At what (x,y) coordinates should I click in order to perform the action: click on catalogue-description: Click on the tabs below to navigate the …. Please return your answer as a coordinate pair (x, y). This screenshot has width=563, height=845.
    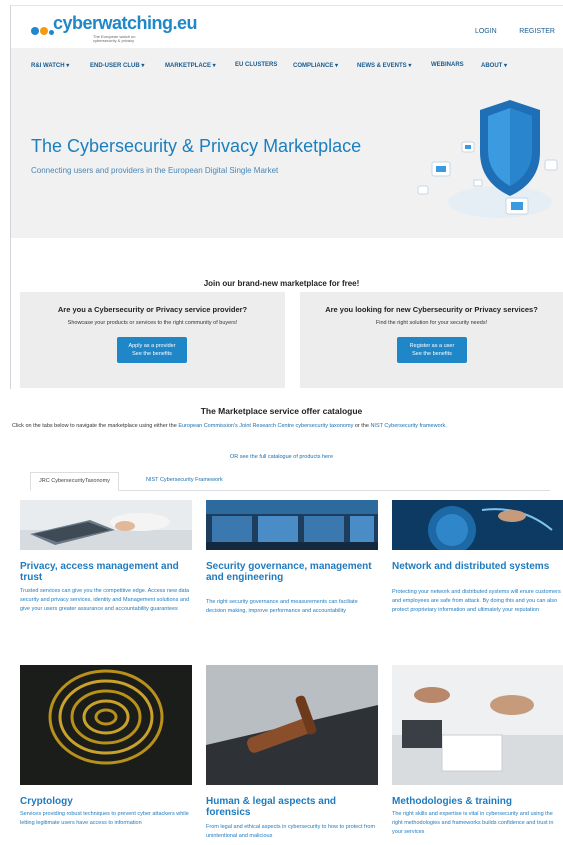
    Looking at the image, I should click on (229, 426).